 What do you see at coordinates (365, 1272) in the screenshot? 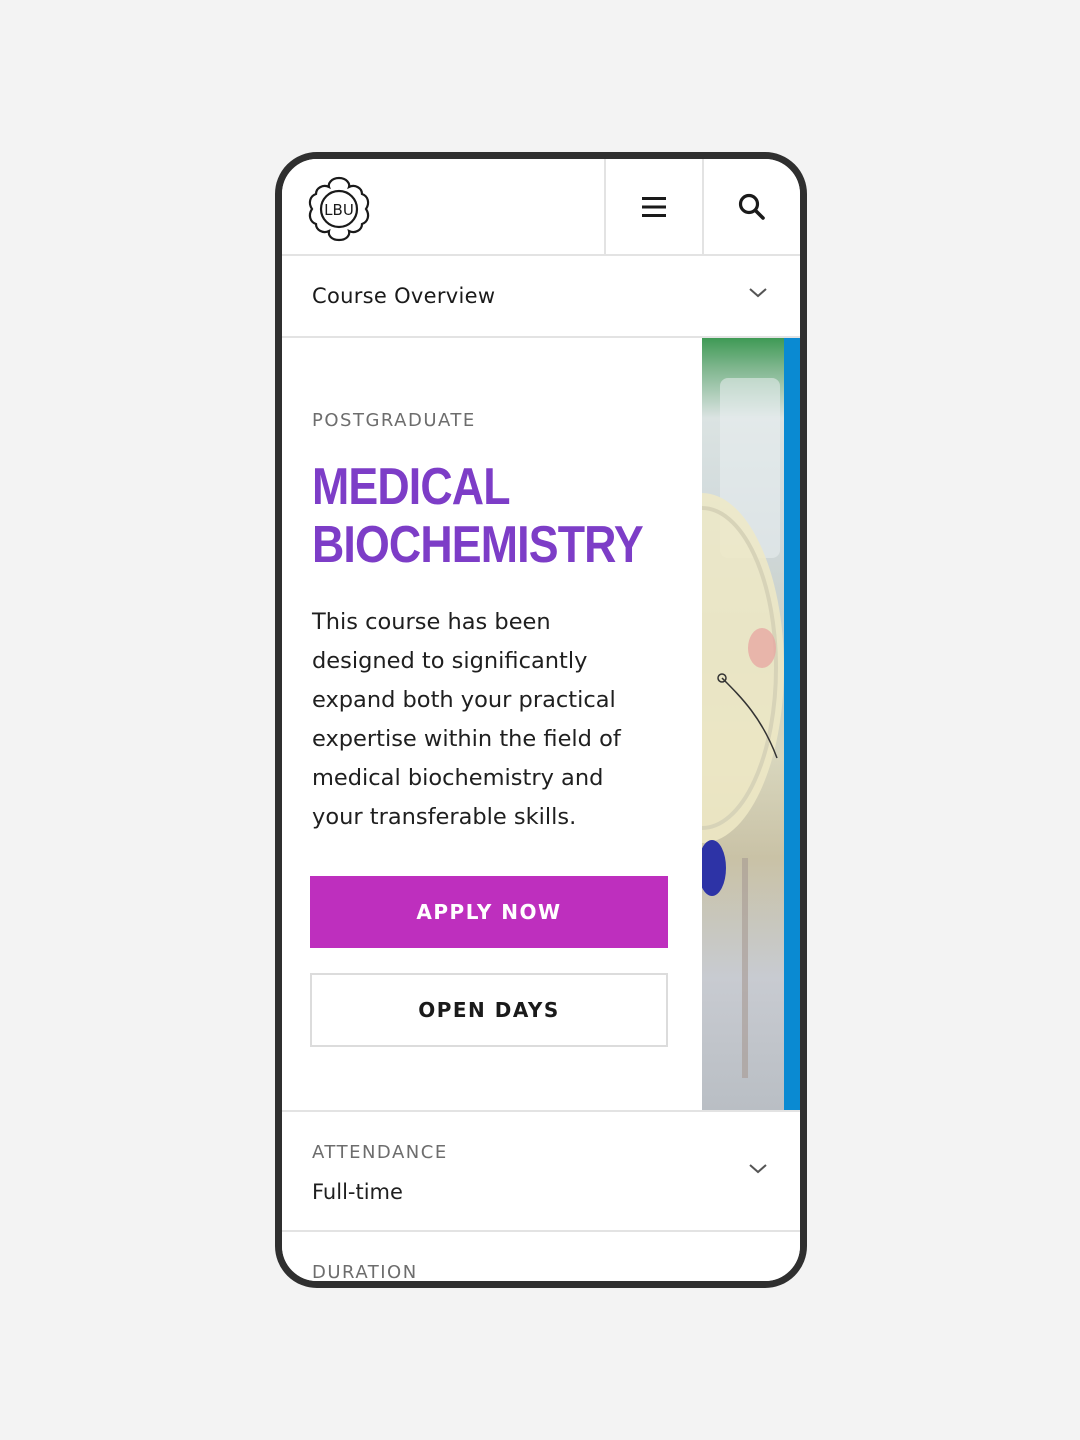
I see `duration-label: DURATION` at bounding box center [365, 1272].